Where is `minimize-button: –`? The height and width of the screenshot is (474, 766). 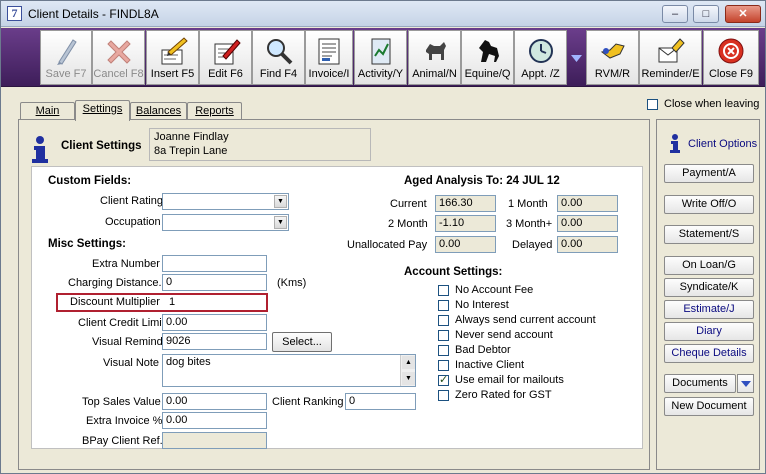
minimize-button: – is located at coordinates (675, 14).